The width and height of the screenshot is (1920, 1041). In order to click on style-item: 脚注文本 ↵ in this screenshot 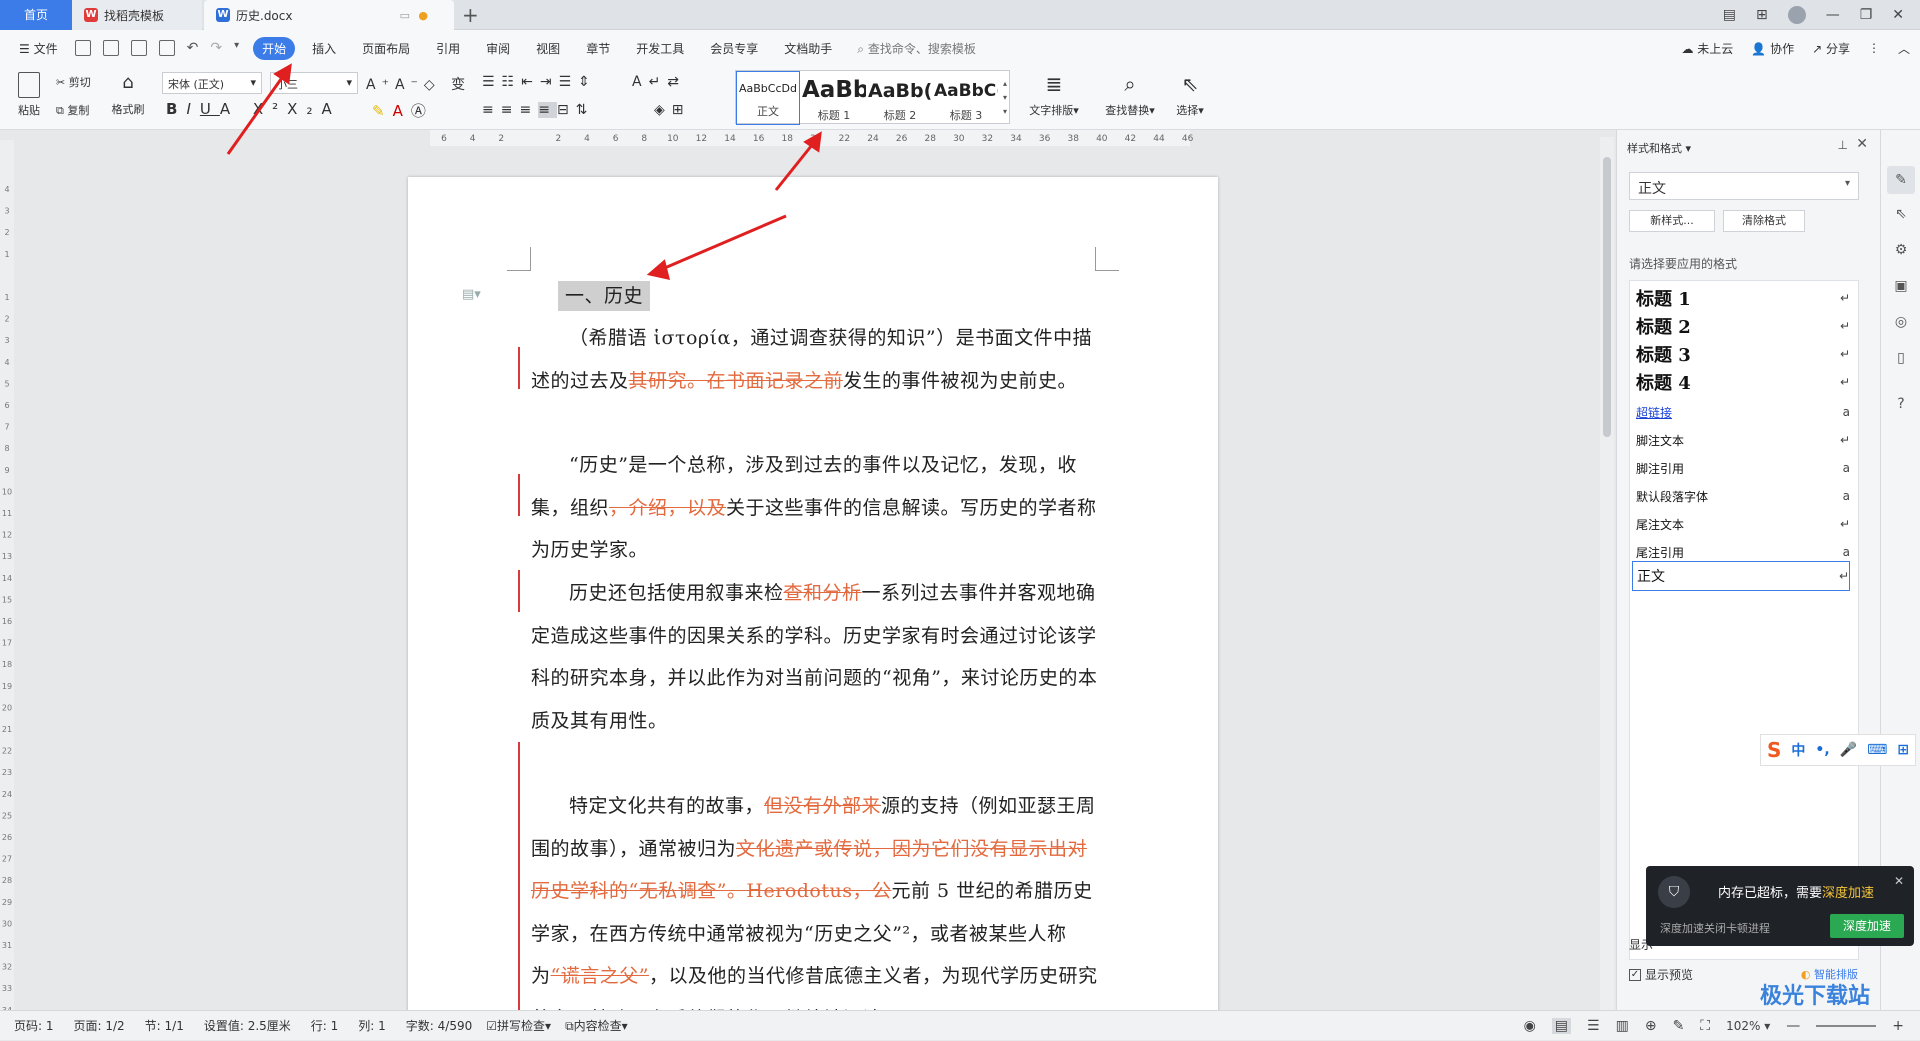, I will do `click(1743, 440)`.